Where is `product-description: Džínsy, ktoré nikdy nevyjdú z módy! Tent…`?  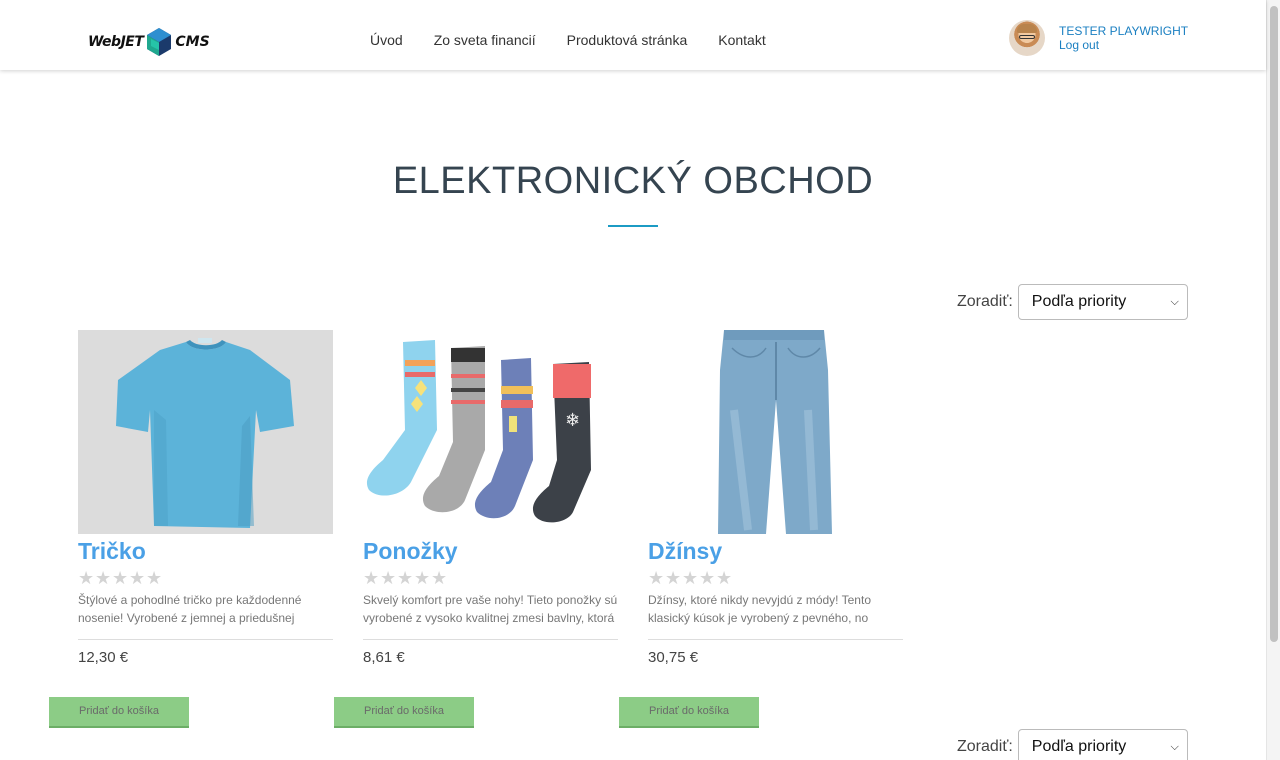 product-description: Džínsy, ktoré nikdy nevyjdú z módy! Tent… is located at coordinates (759, 609).